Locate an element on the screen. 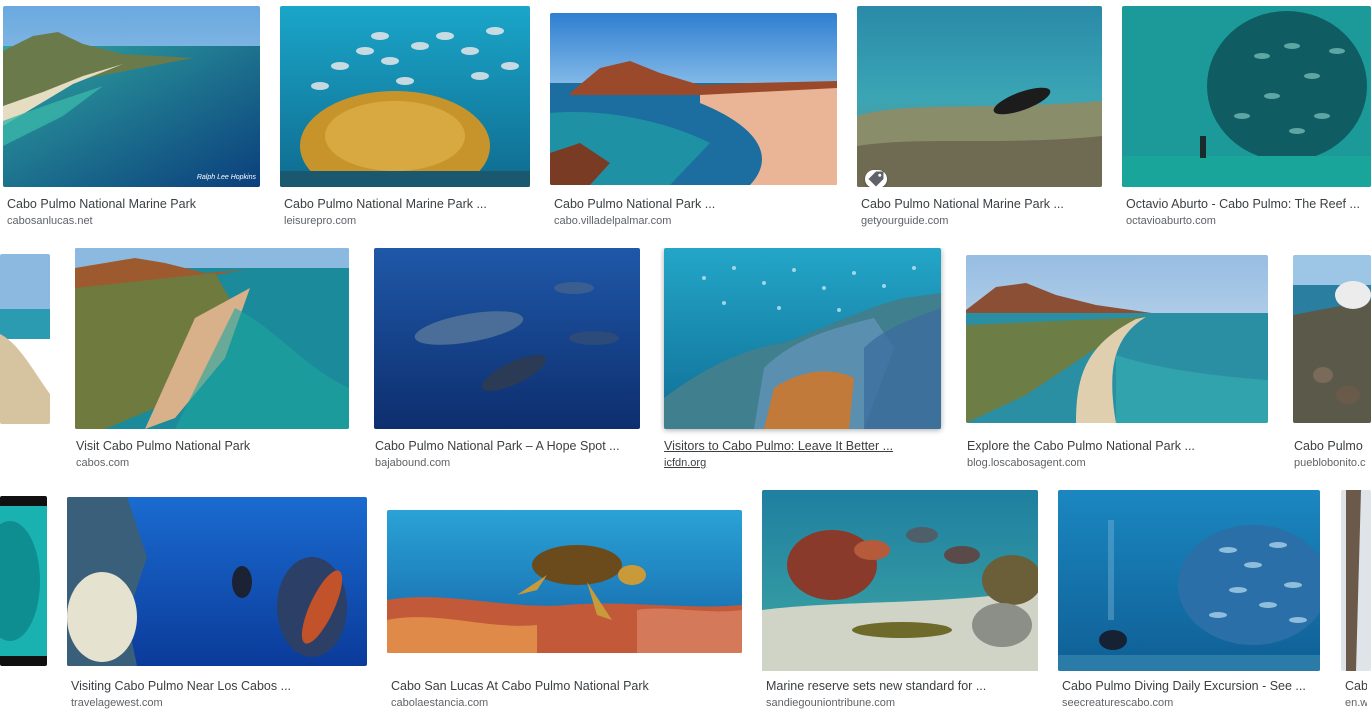  result-title: Cabo Pulmo National Marine Park is located at coordinates (133, 204).